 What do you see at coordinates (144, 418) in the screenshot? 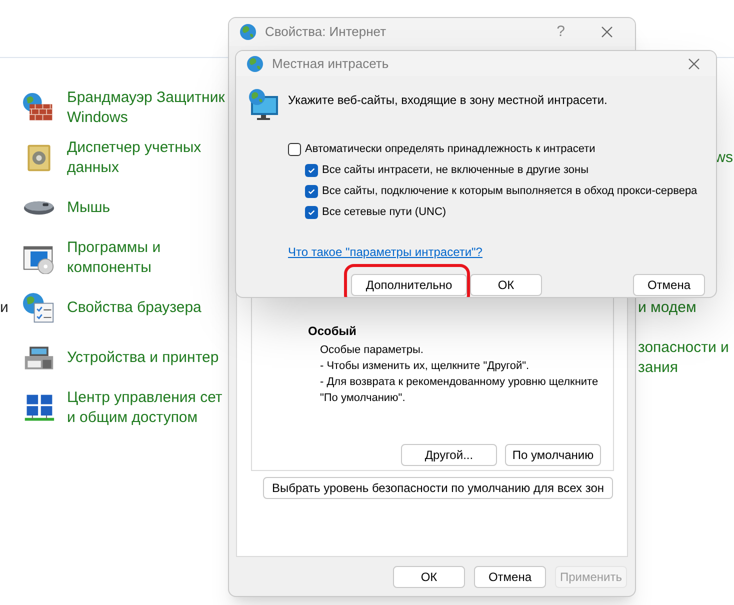
I see `item-label: и общим доступом` at bounding box center [144, 418].